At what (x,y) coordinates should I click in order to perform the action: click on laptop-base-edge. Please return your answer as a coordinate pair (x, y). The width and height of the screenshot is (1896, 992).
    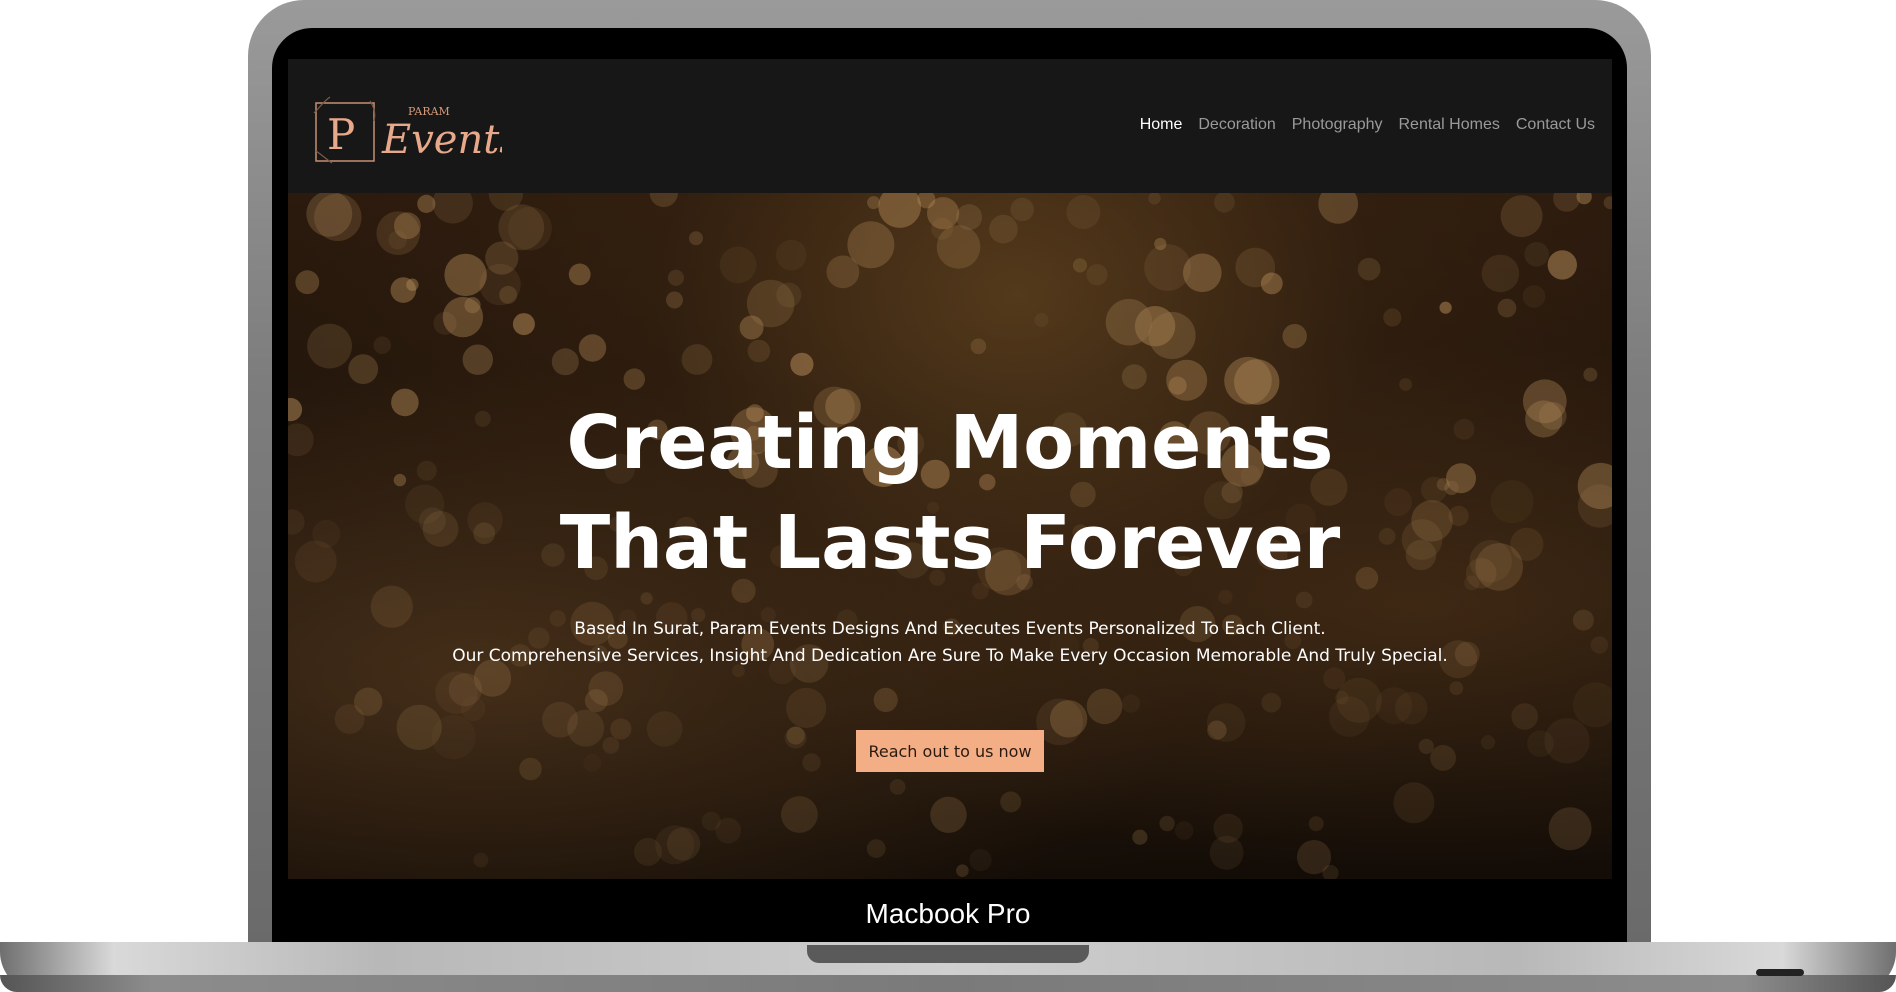
    Looking at the image, I should click on (948, 983).